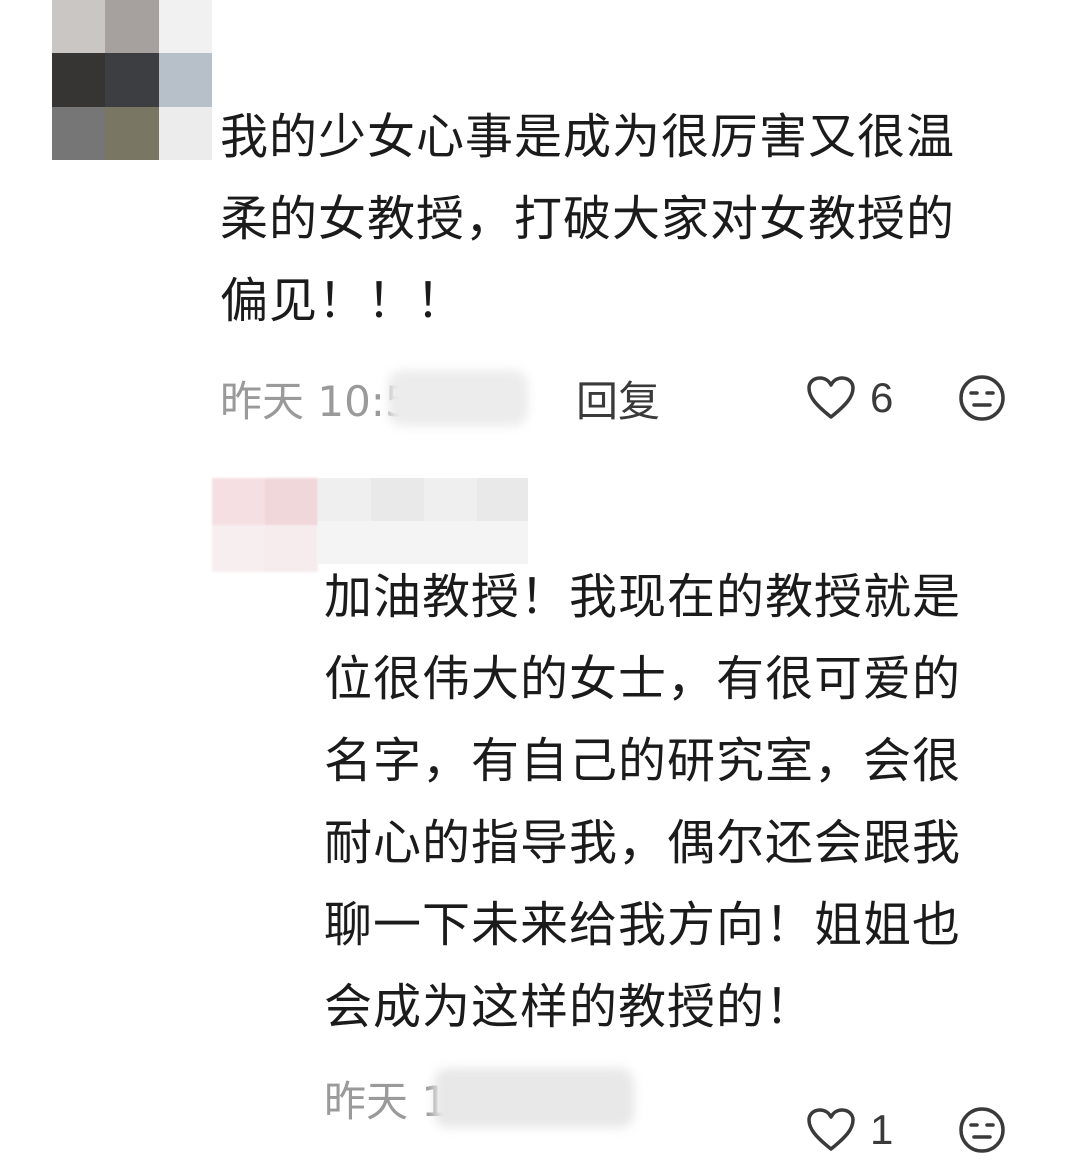 The width and height of the screenshot is (1076, 1160). I want to click on timestamp-blurred, so click(457, 398).